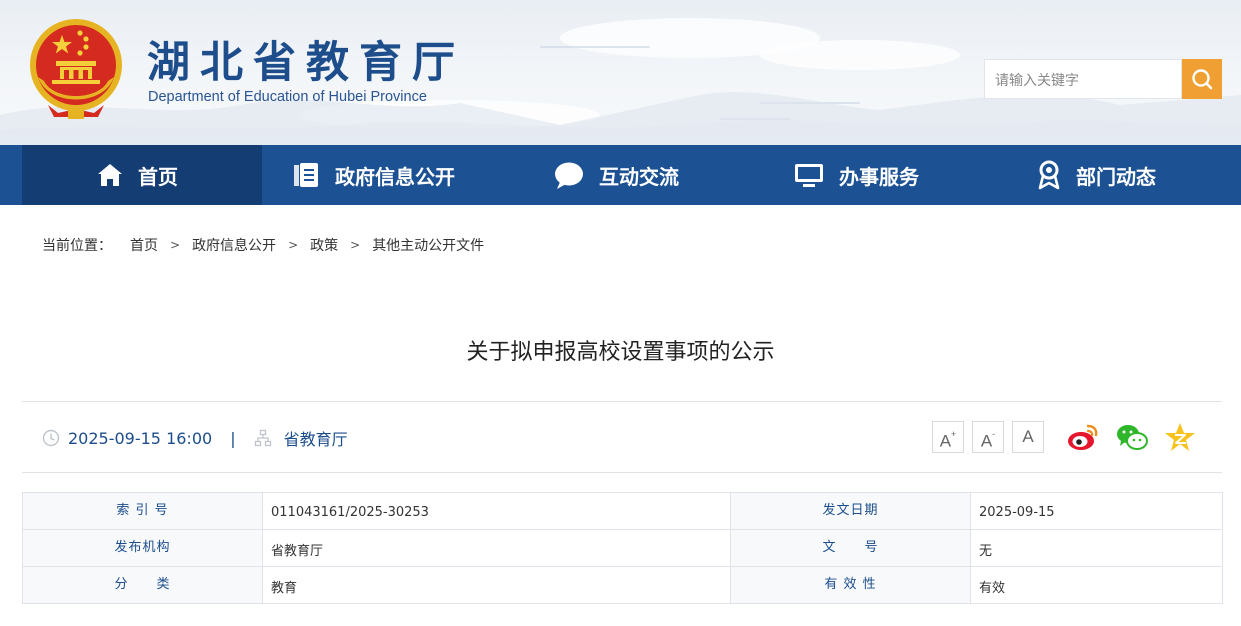  I want to click on info-key-publisher: 发布机构, so click(142, 548).